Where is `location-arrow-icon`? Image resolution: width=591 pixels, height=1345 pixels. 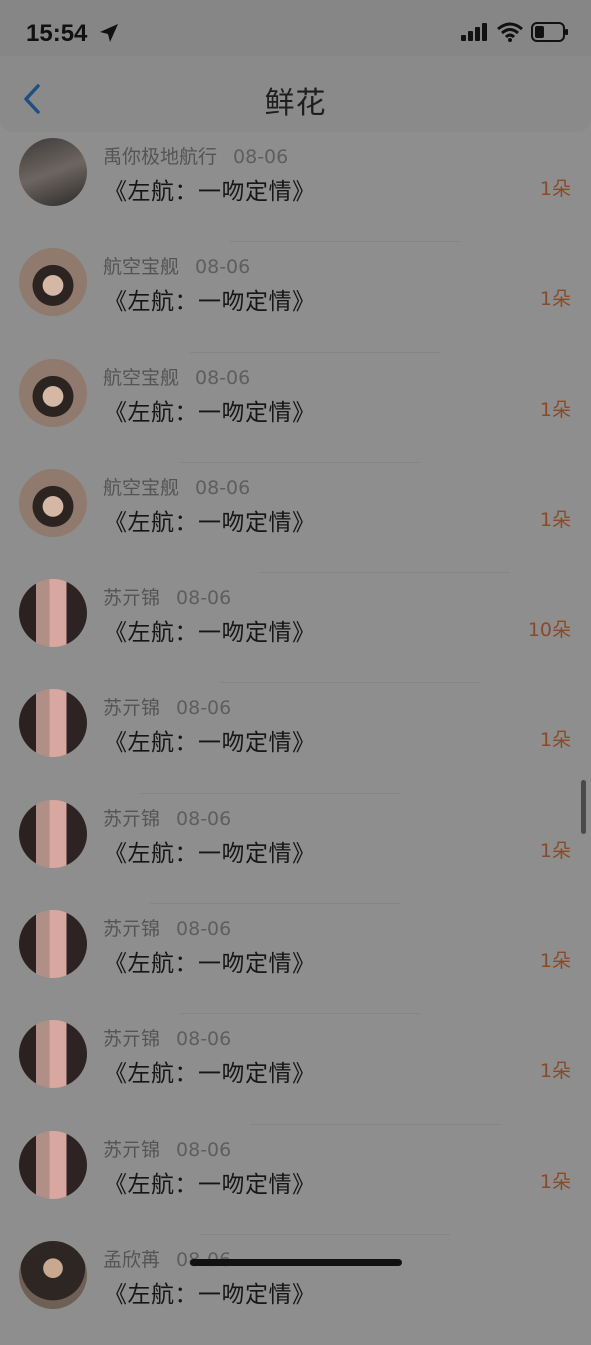
location-arrow-icon is located at coordinates (109, 33).